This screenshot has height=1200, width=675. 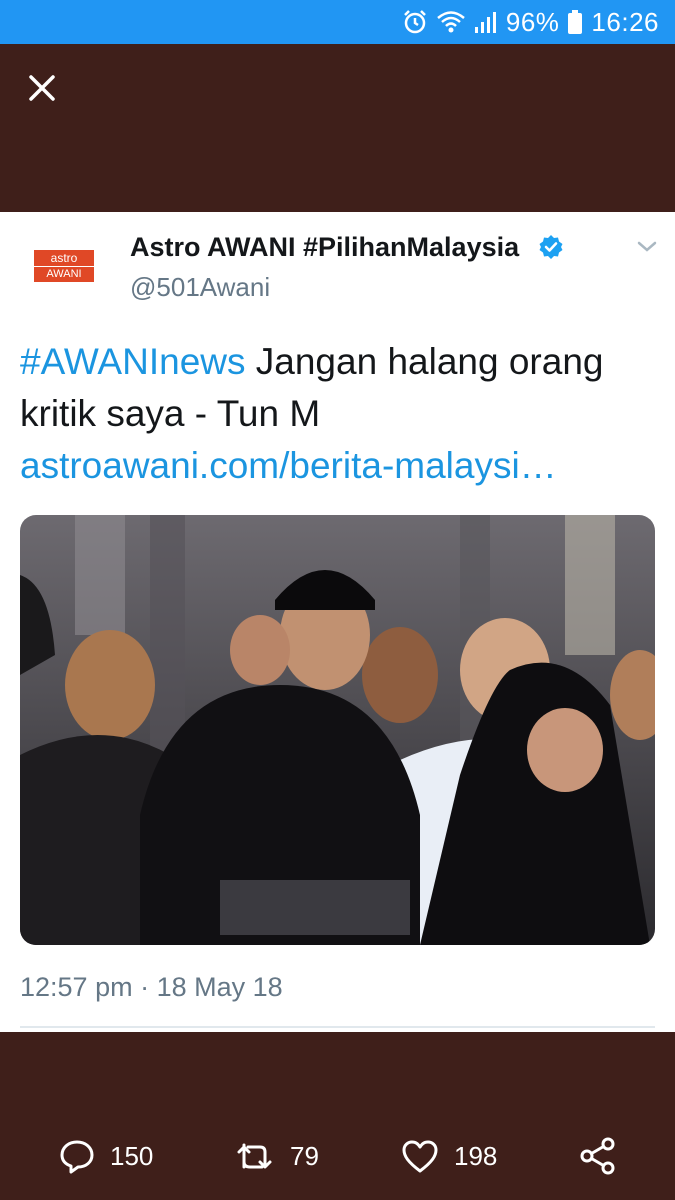 I want to click on divider, so click(x=337, y=1027).